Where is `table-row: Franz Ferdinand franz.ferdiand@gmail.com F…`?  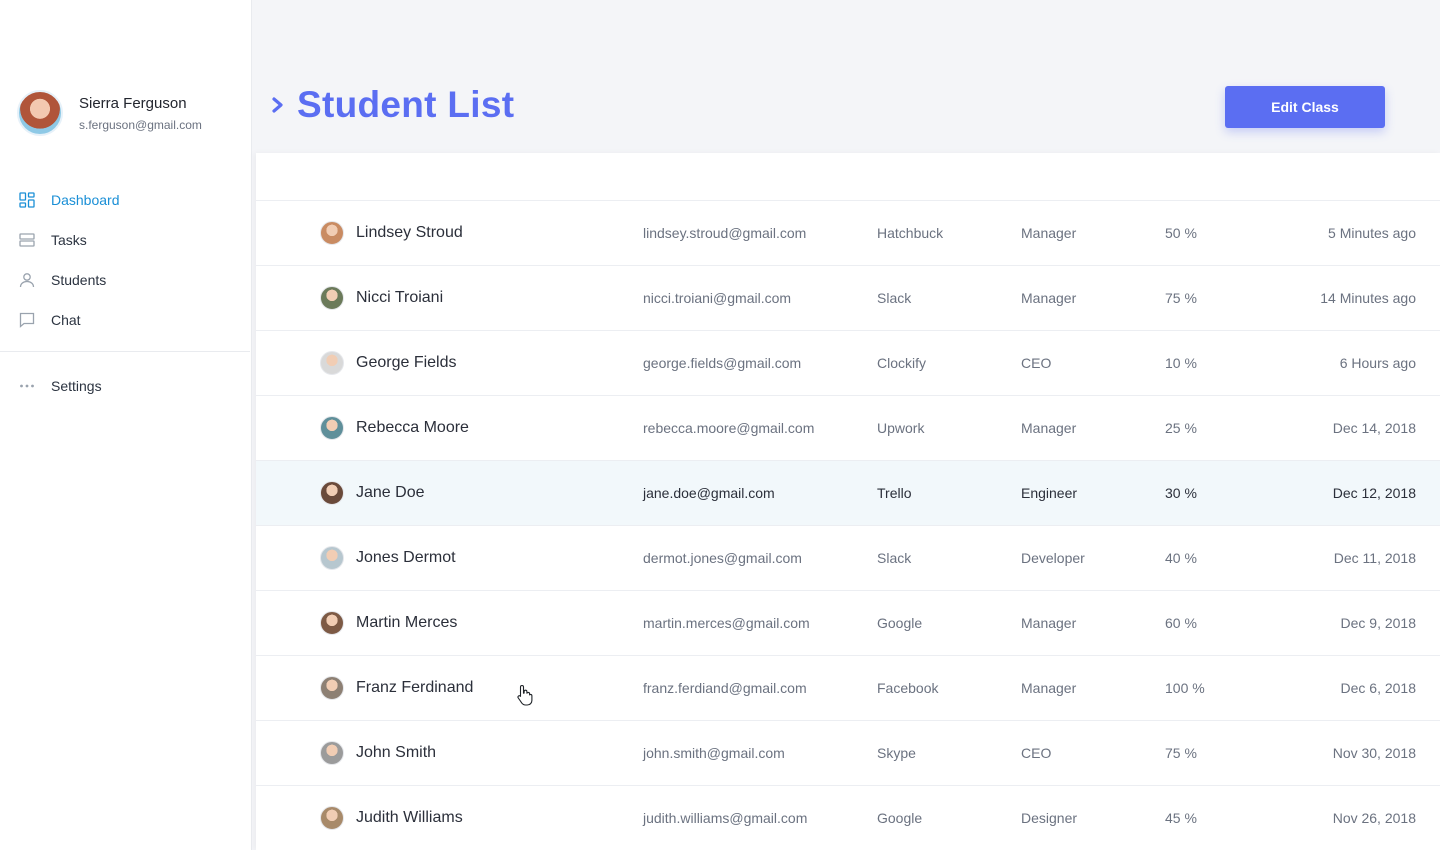 table-row: Franz Ferdinand franz.ferdiand@gmail.com F… is located at coordinates (848, 688).